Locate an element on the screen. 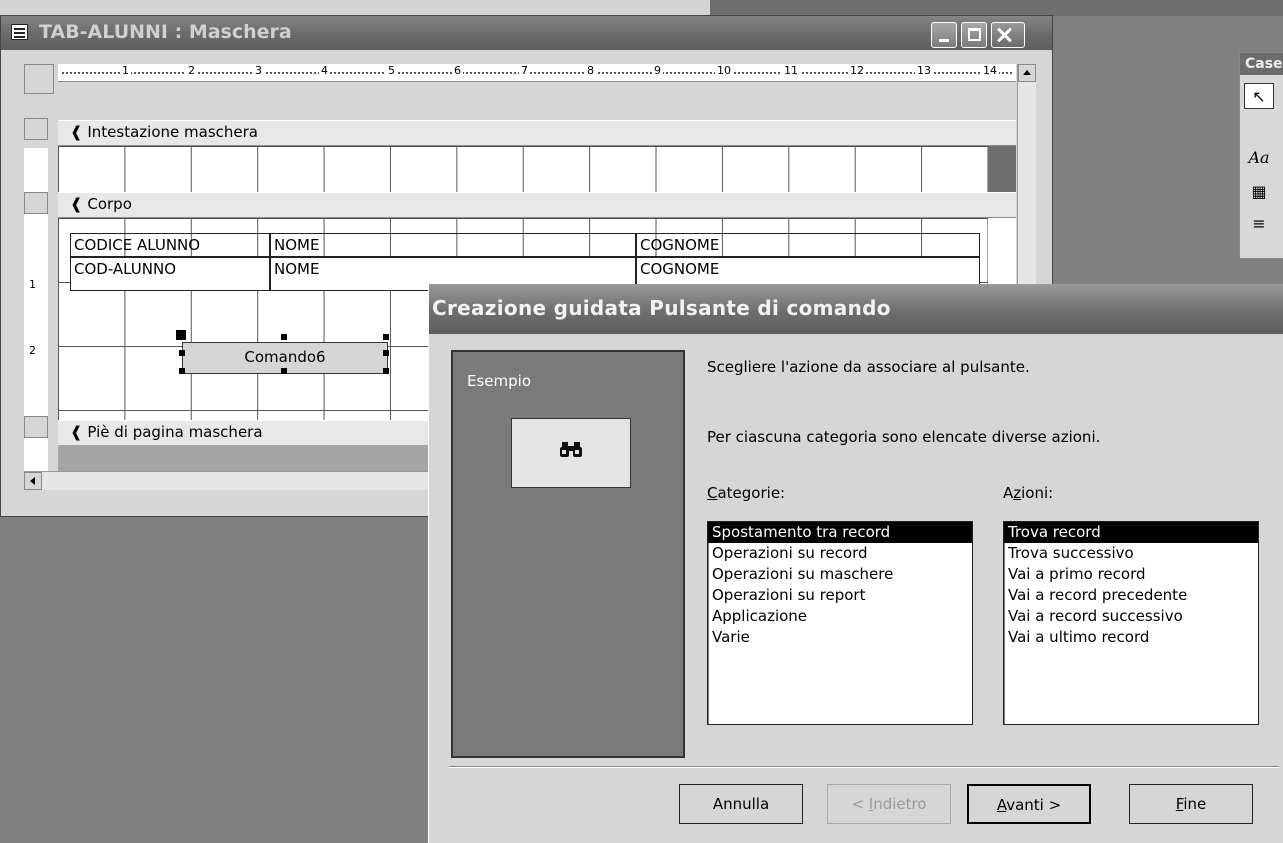  maximize-icon is located at coordinates (974, 34).